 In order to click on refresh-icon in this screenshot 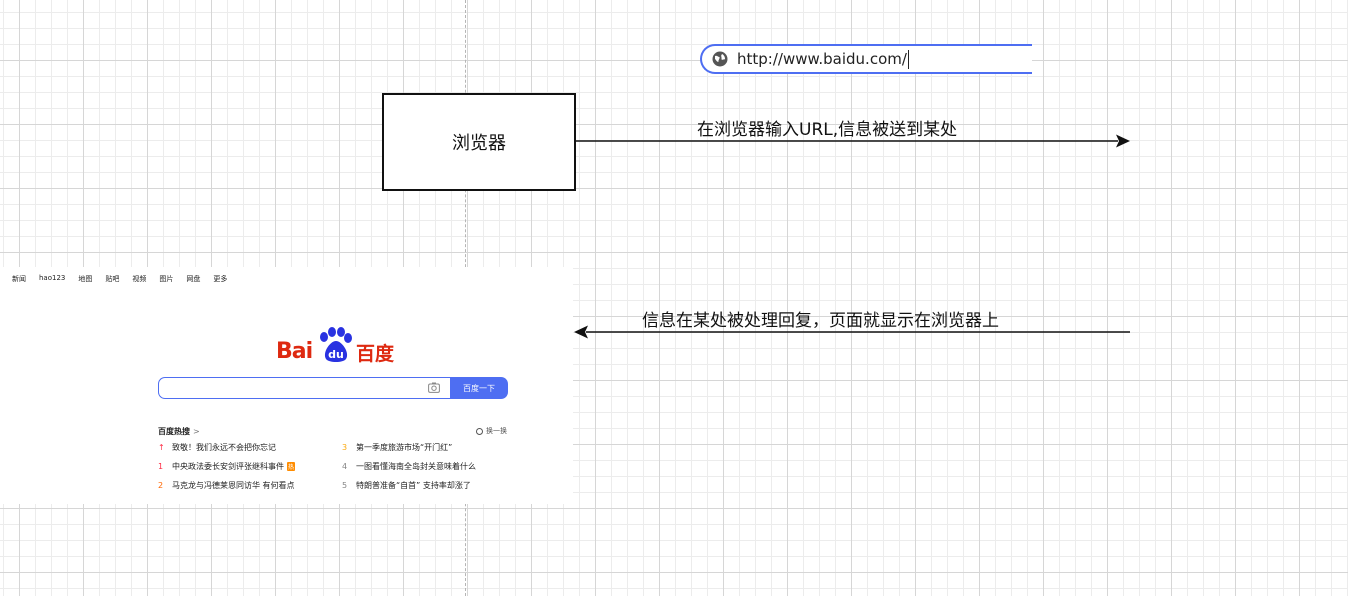, I will do `click(479, 431)`.